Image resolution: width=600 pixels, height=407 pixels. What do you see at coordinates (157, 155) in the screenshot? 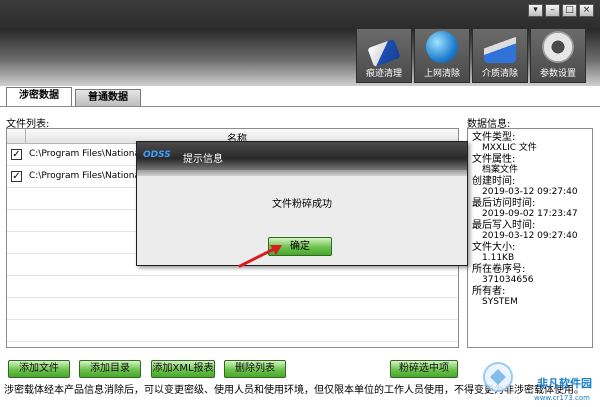
I see `odss-logo: ODSS` at bounding box center [157, 155].